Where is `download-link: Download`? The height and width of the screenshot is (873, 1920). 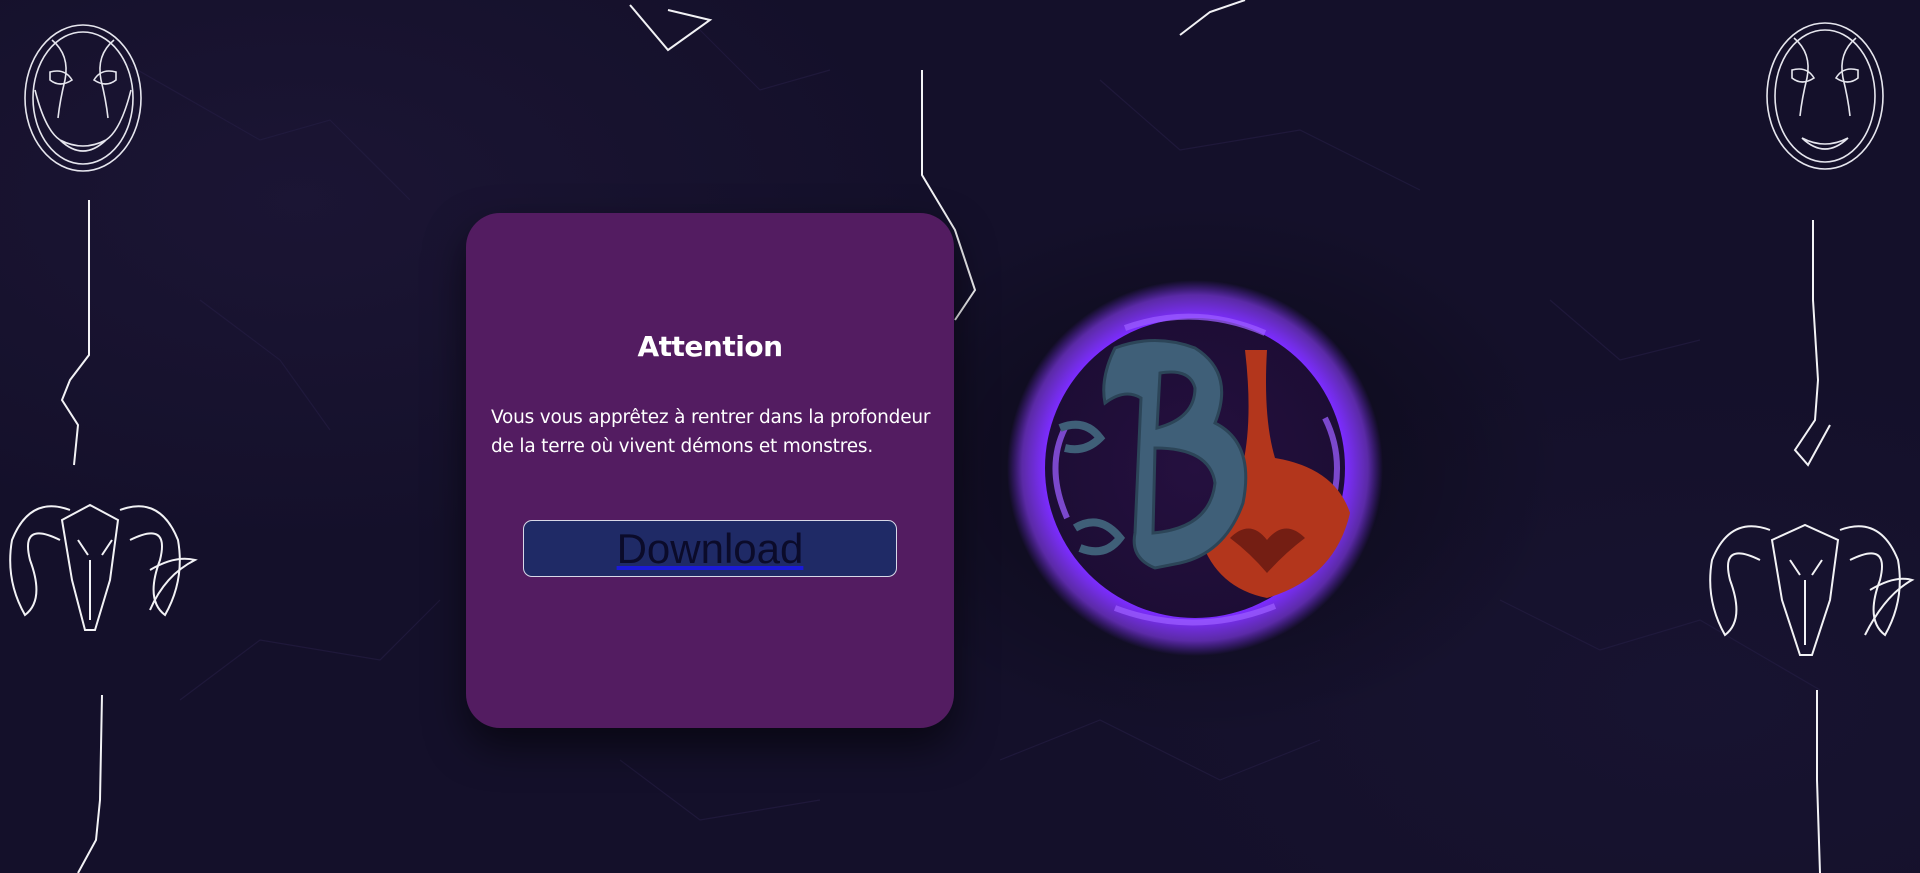
download-link: Download is located at coordinates (710, 549).